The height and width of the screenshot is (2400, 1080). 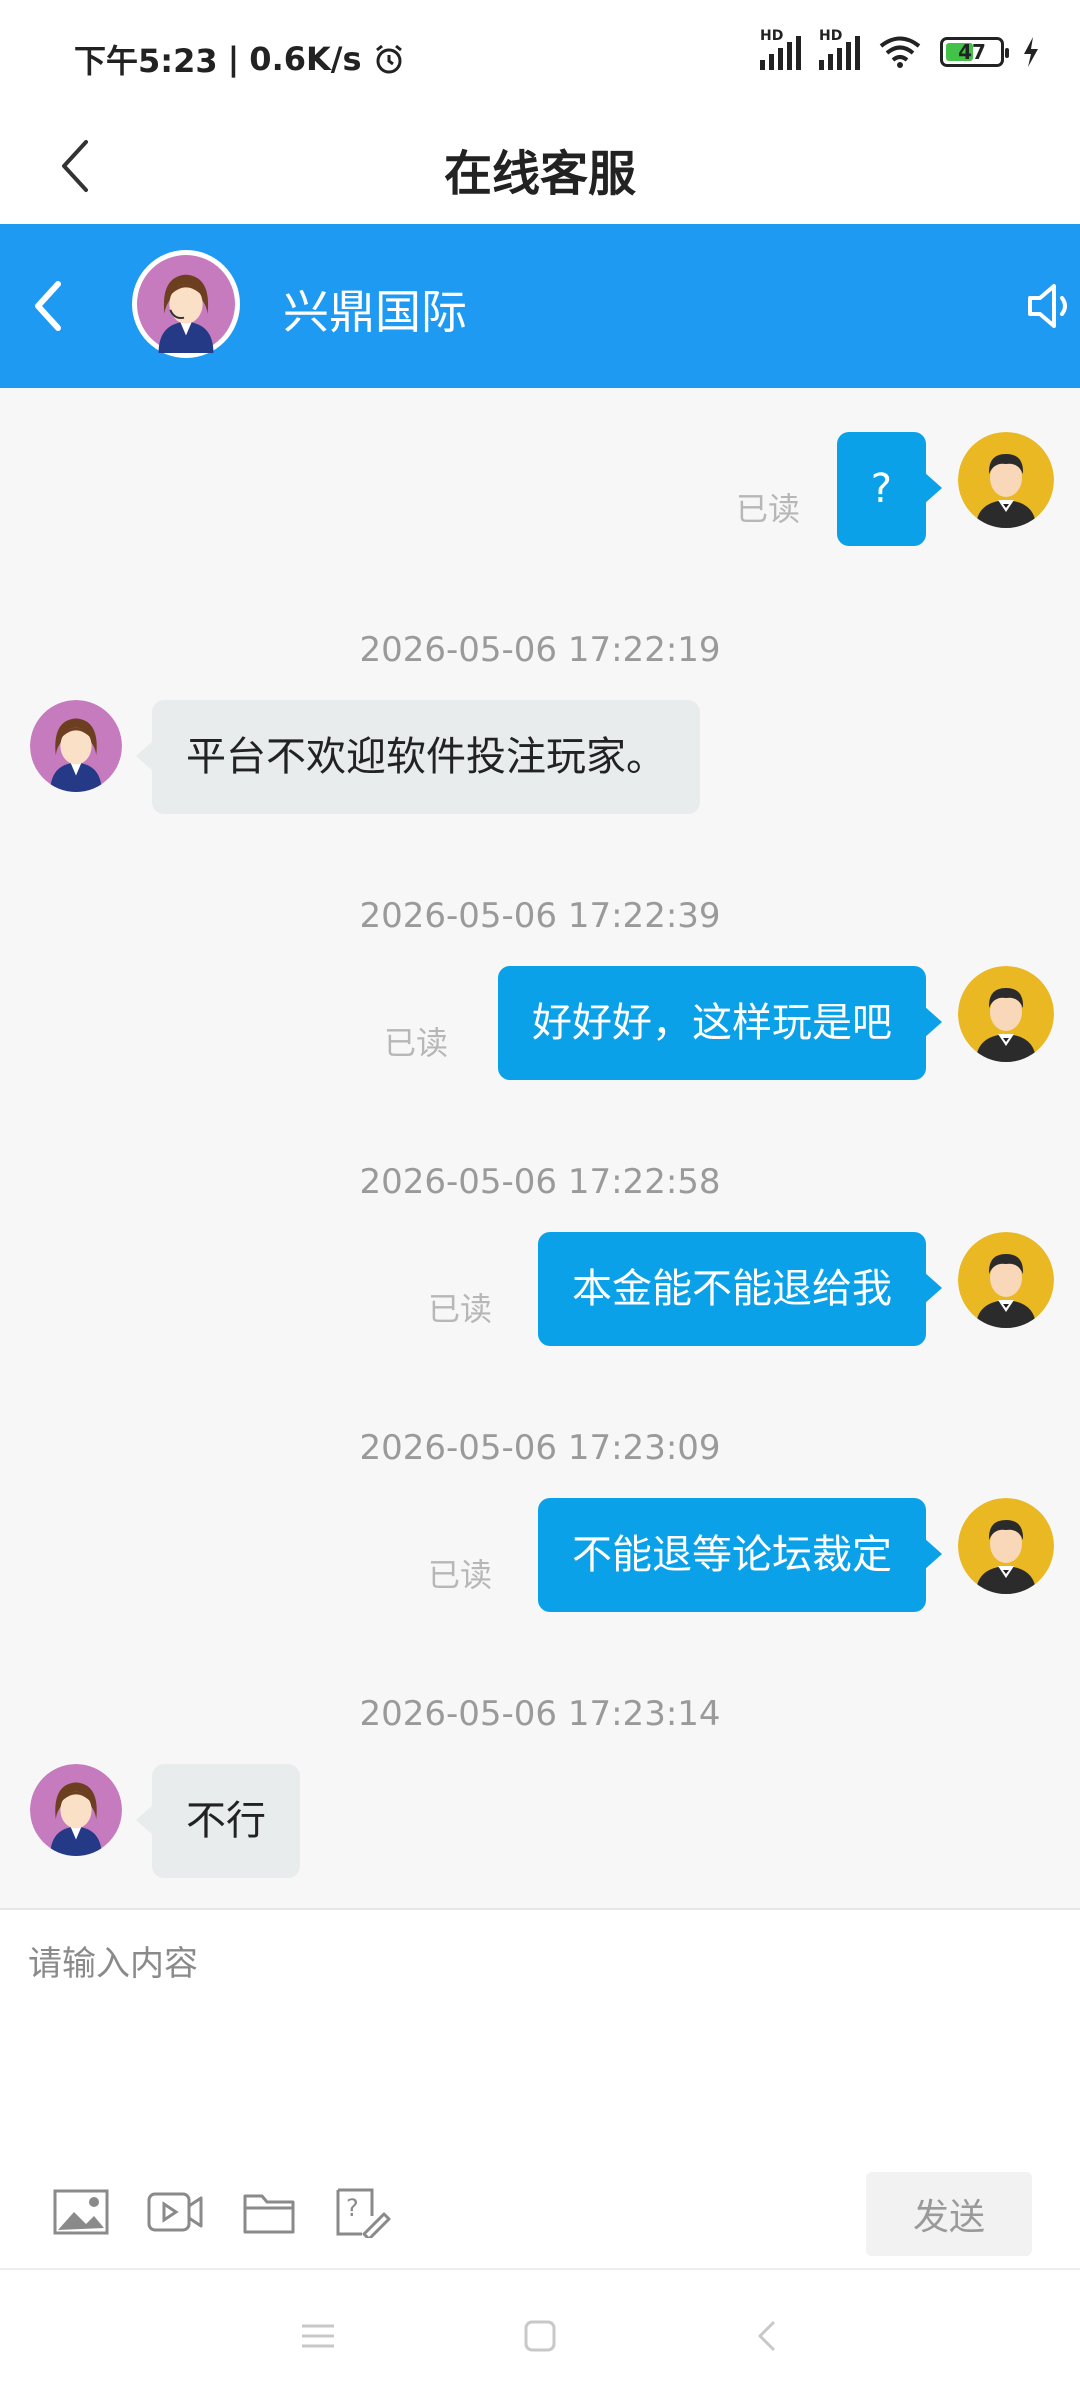 What do you see at coordinates (889, 489) in the screenshot?
I see `message-bubble-outgoing: ?` at bounding box center [889, 489].